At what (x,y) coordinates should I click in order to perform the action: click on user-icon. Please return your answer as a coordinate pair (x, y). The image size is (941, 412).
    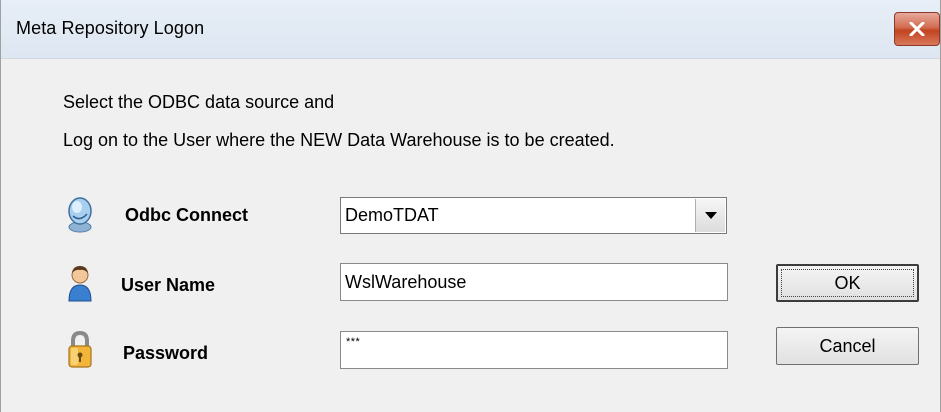
    Looking at the image, I should click on (80, 283).